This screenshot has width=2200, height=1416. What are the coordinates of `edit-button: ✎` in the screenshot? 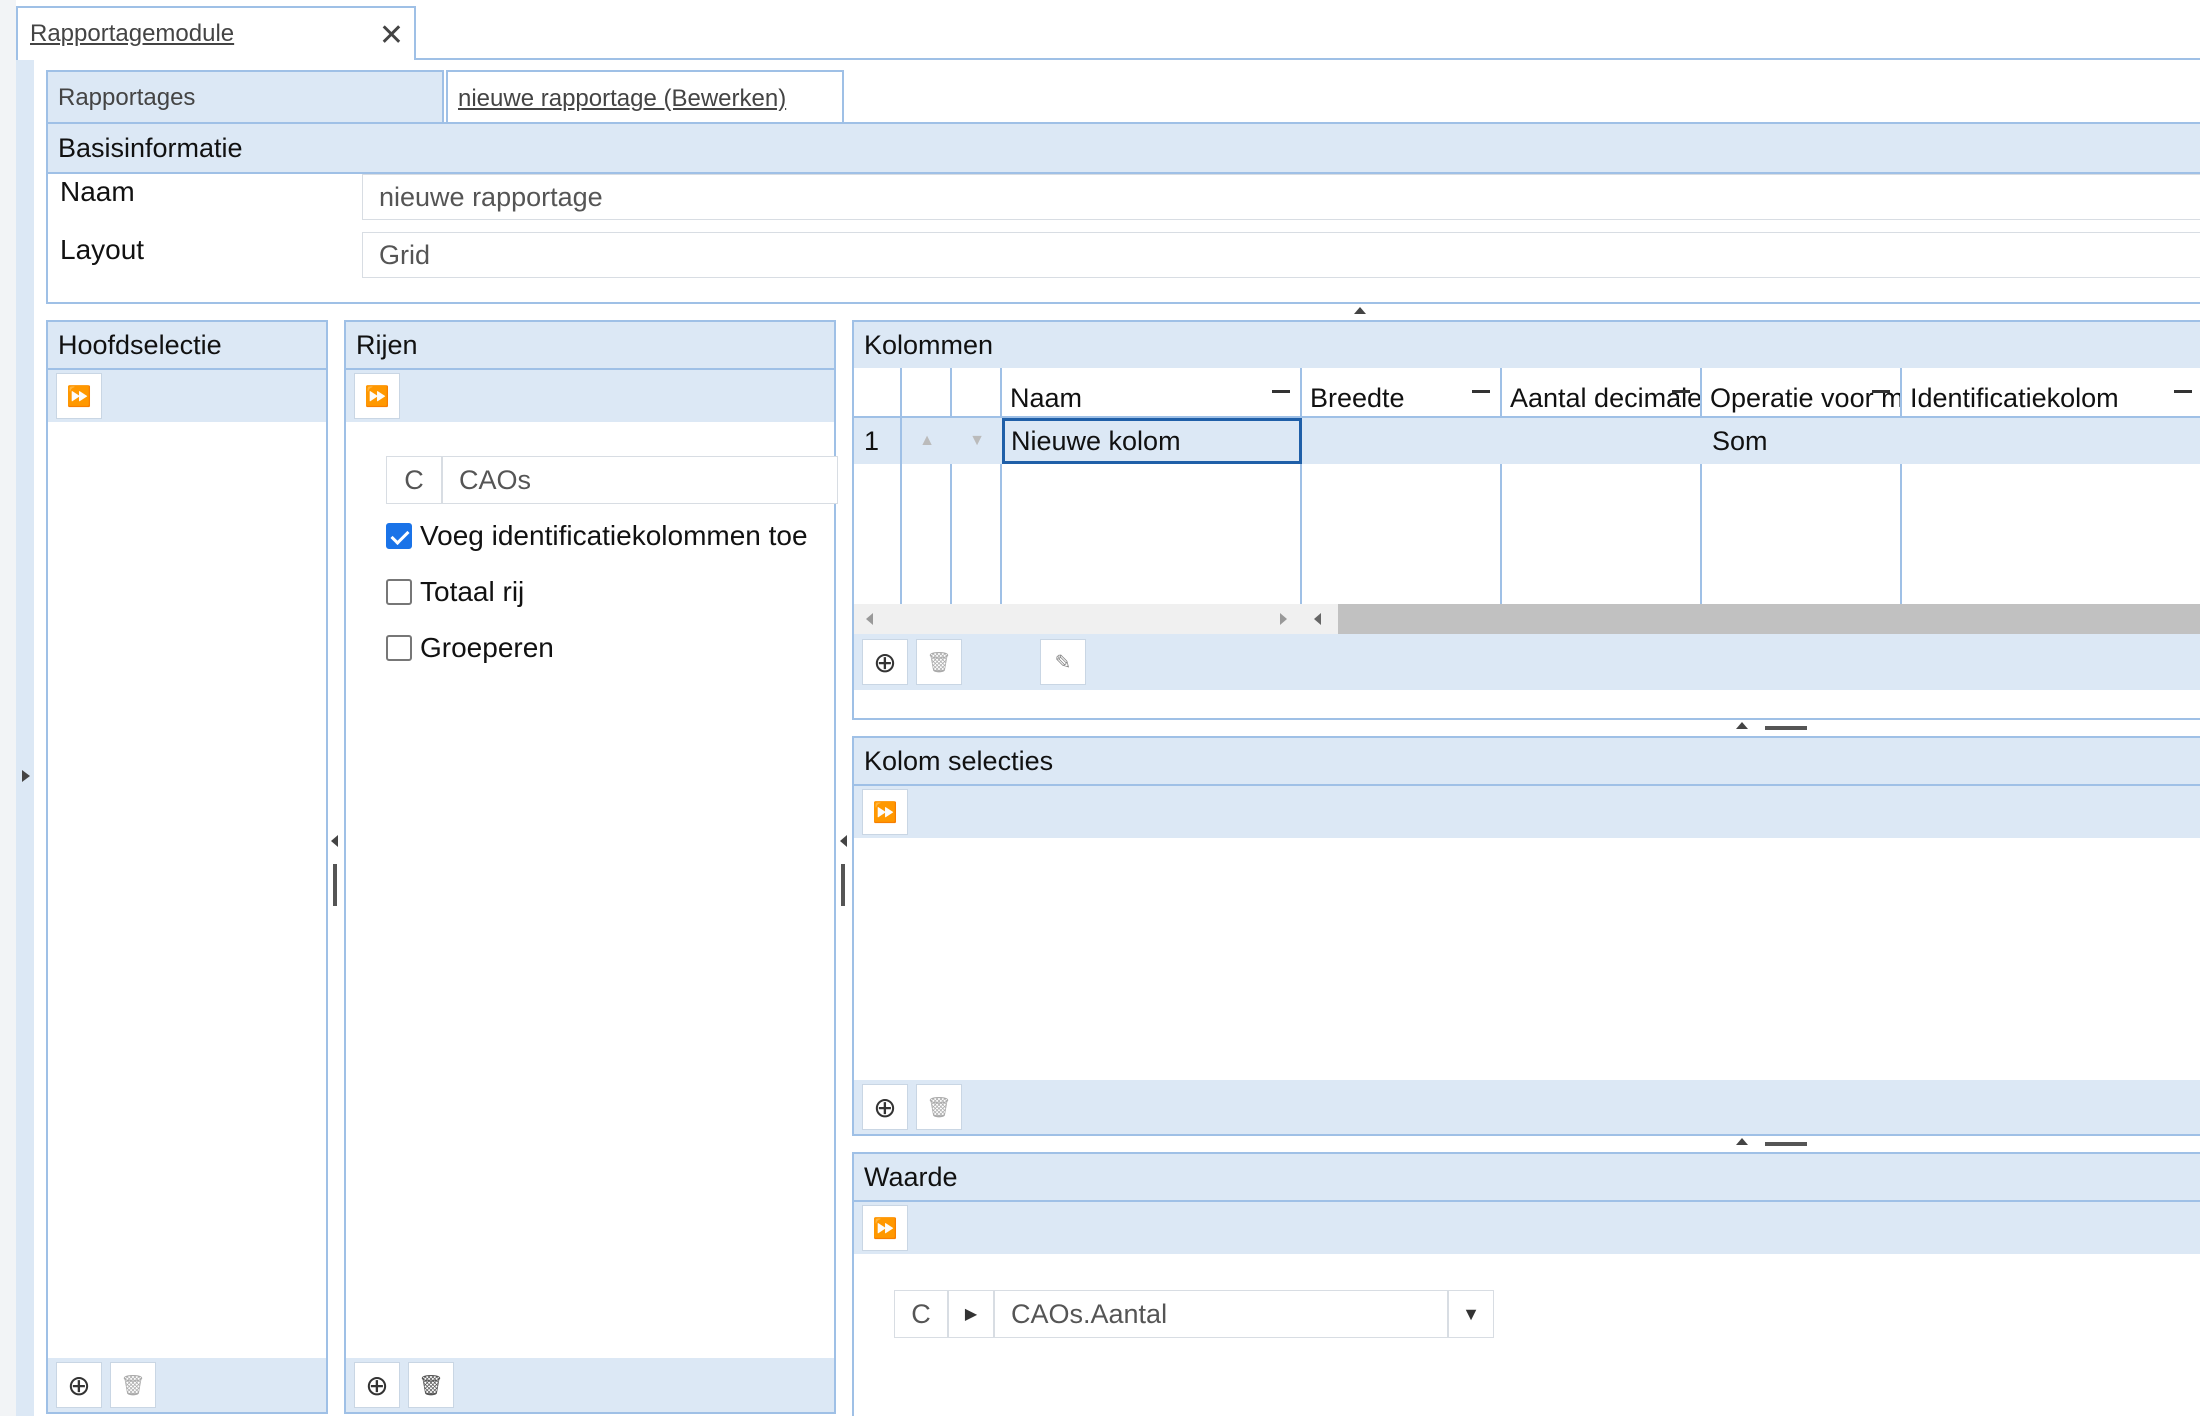 It's located at (1063, 662).